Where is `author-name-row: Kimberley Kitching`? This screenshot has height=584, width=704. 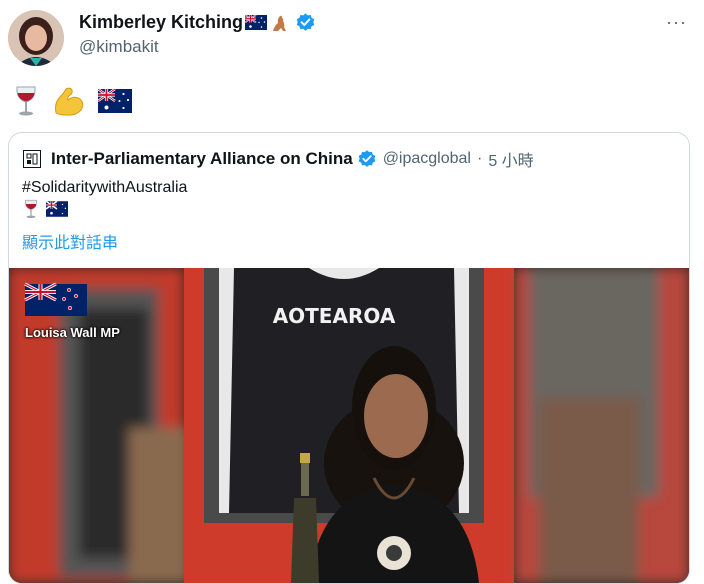 author-name-row: Kimberley Kitching is located at coordinates (197, 22).